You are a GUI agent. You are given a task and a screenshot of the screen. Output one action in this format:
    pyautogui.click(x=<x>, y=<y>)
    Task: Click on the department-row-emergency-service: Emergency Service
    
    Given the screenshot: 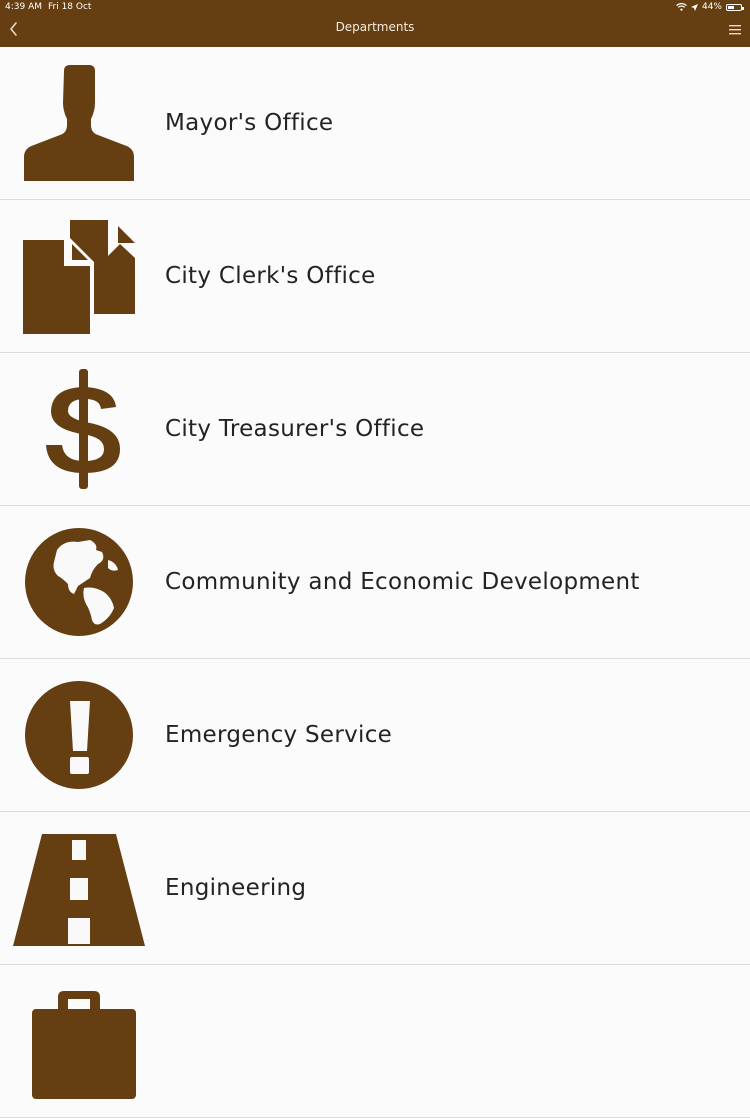 What is the action you would take?
    pyautogui.click(x=375, y=735)
    